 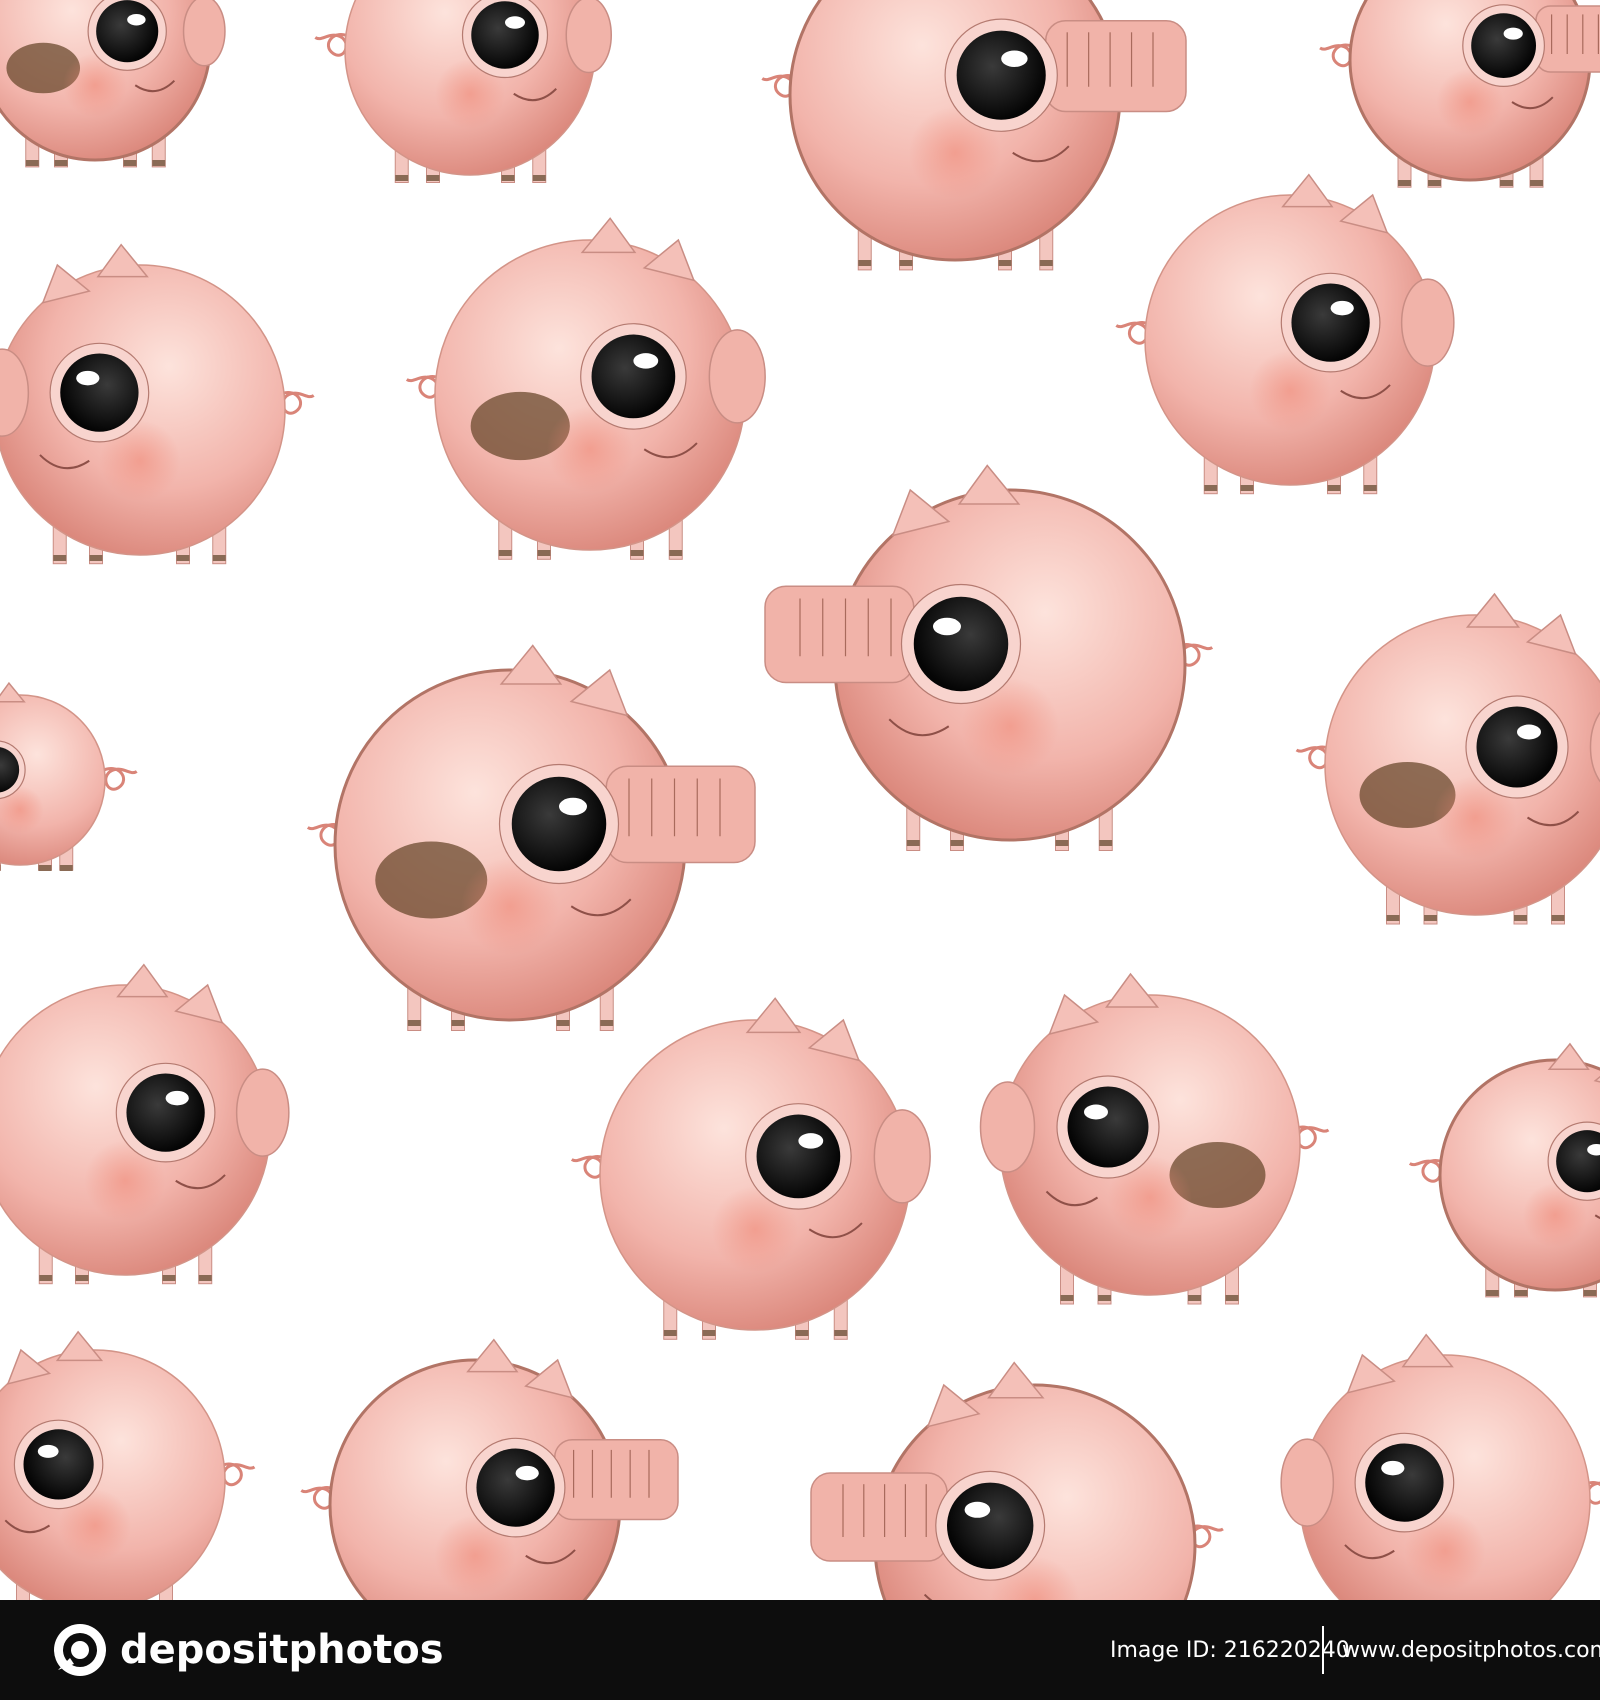 I want to click on brand-name: depositphotos, so click(x=282, y=1650).